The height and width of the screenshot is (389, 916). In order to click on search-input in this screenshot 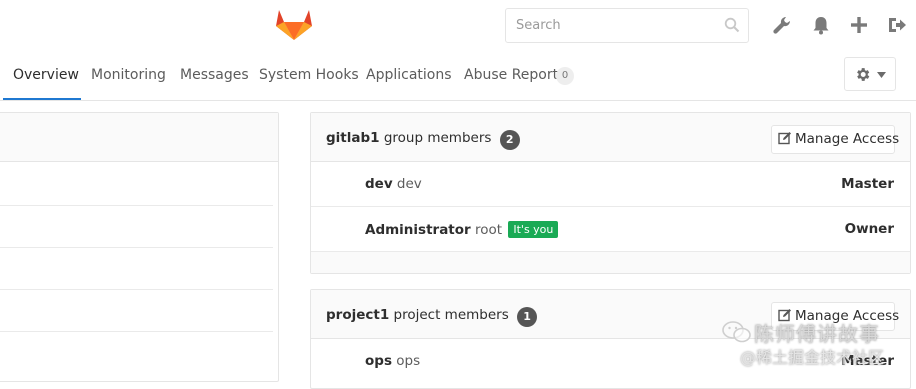, I will do `click(606, 25)`.